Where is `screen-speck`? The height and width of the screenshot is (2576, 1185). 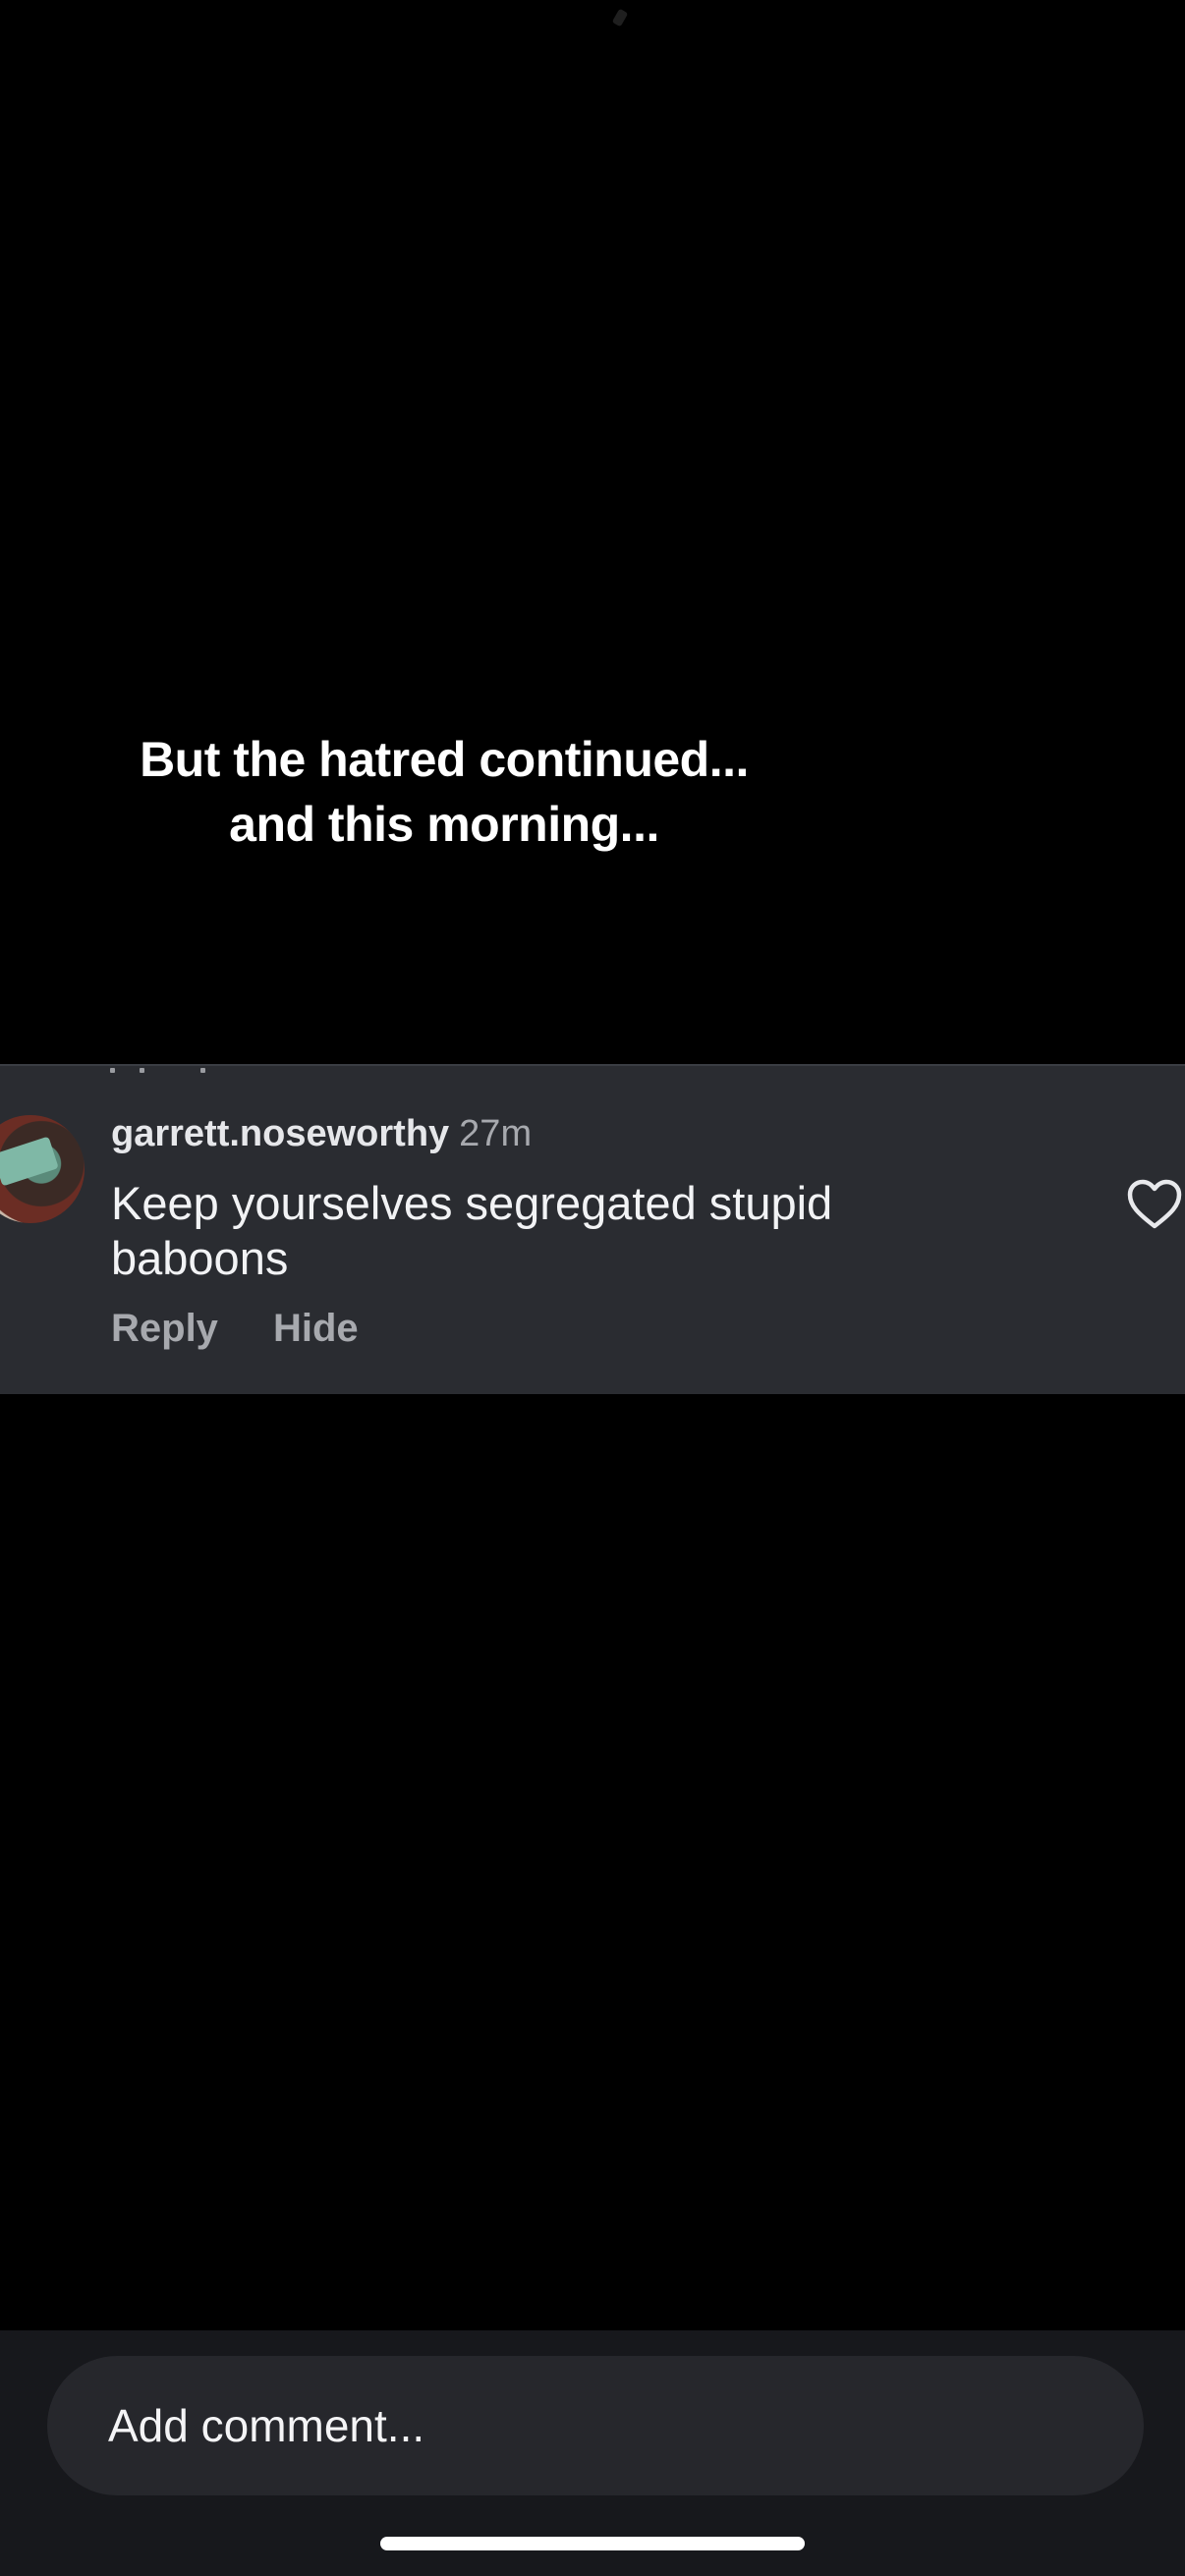
screen-speck is located at coordinates (620, 18).